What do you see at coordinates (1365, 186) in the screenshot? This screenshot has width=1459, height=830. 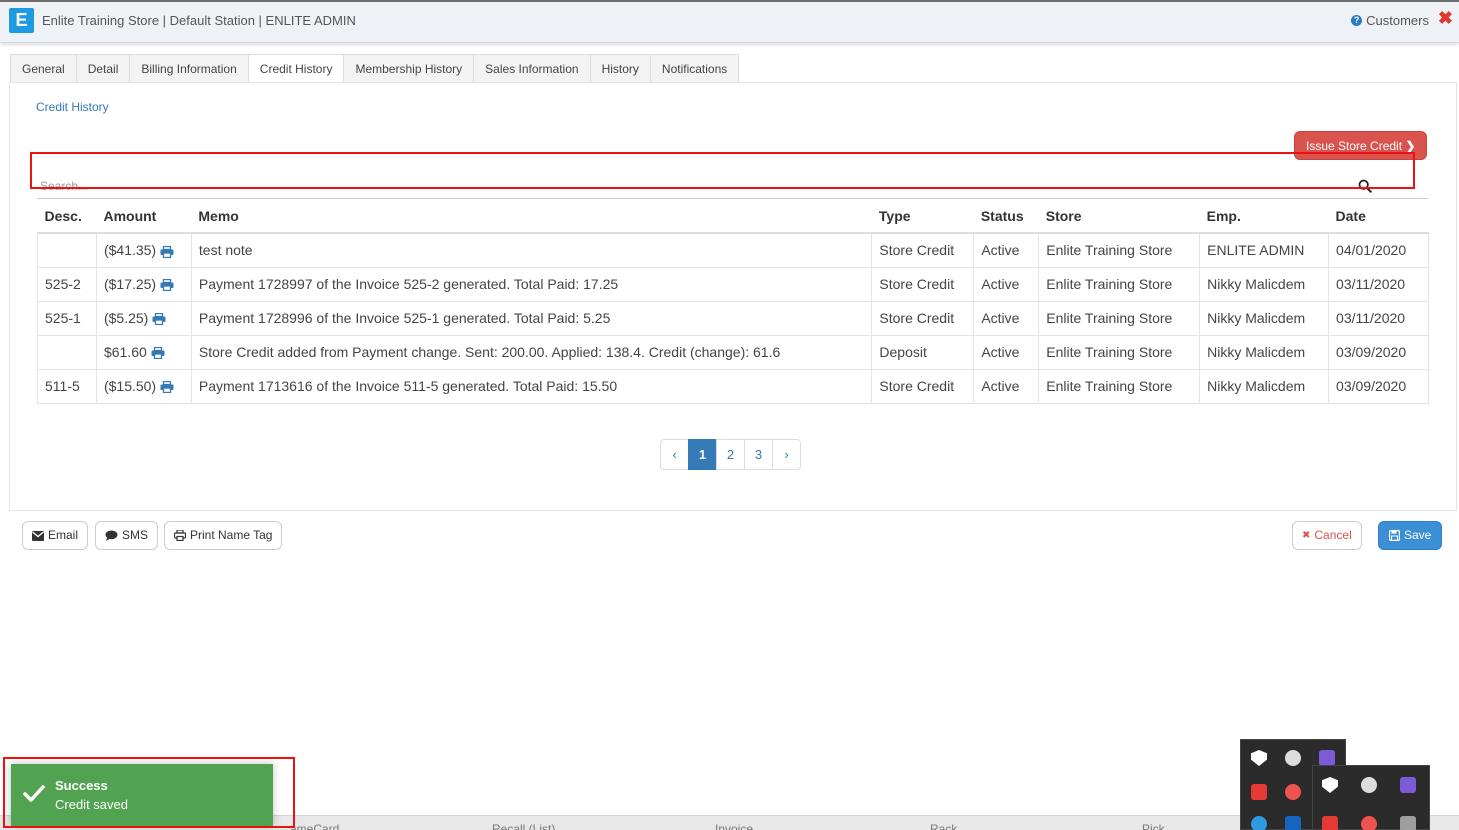 I see `search-icon` at bounding box center [1365, 186].